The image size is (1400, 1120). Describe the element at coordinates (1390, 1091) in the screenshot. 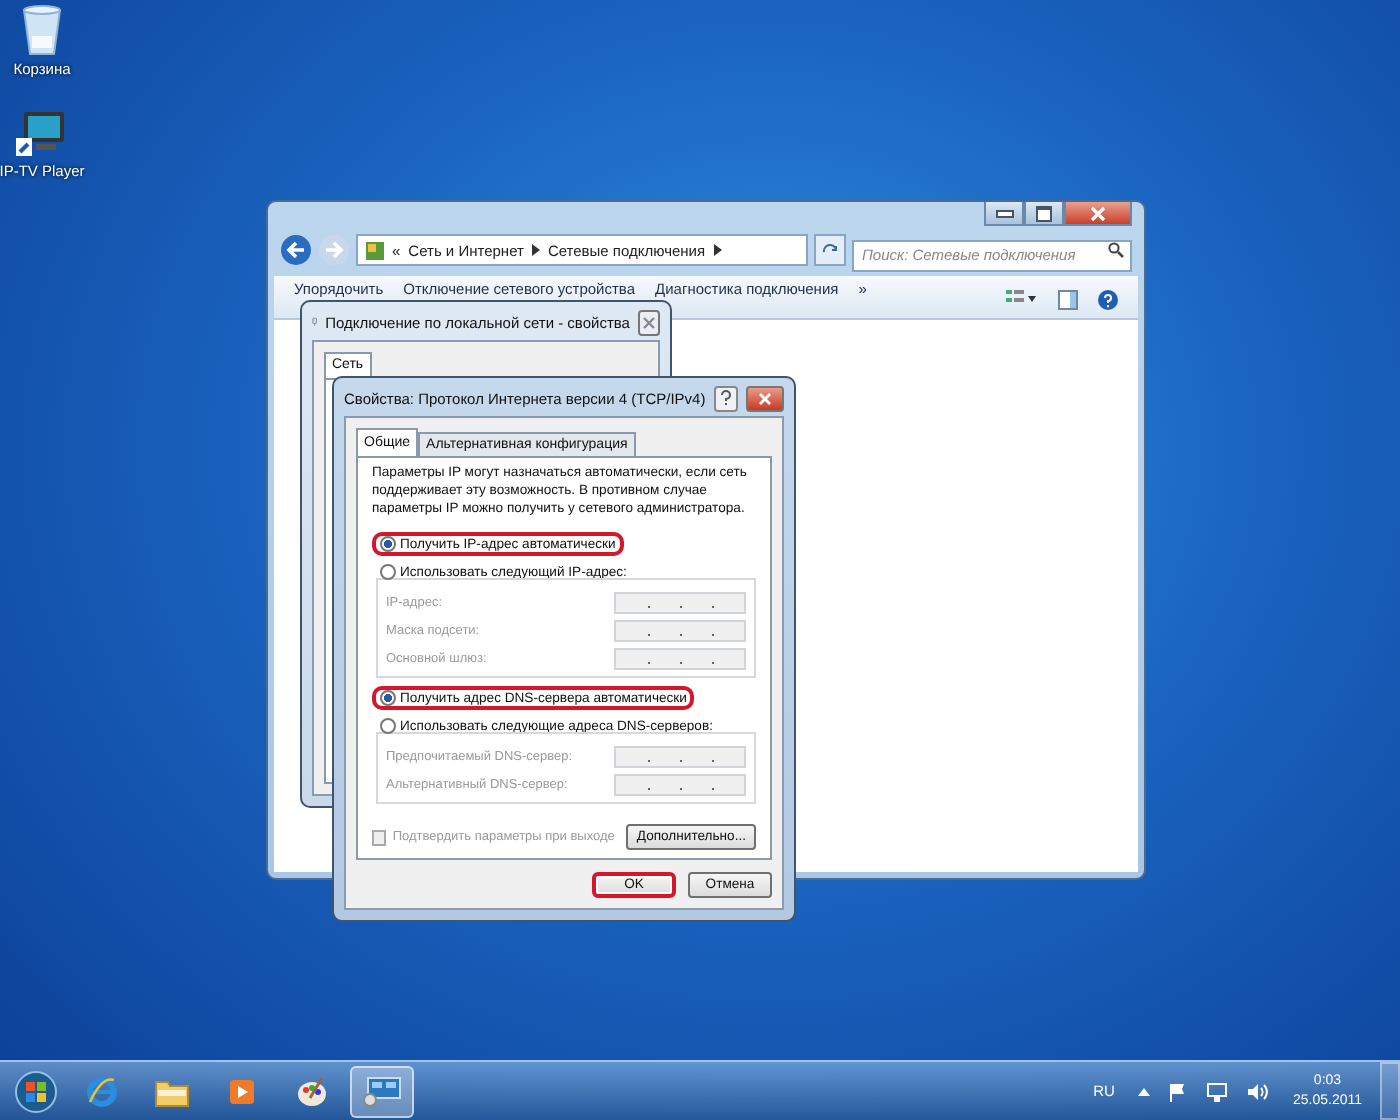

I see `show-desktop-button` at that location.